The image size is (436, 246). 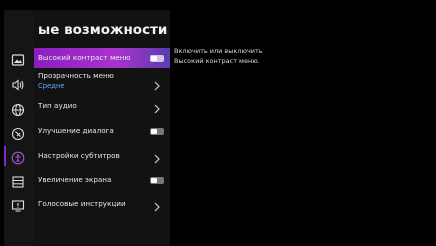 What do you see at coordinates (79, 155) in the screenshot?
I see `menu-item-label: Настройки субтитров` at bounding box center [79, 155].